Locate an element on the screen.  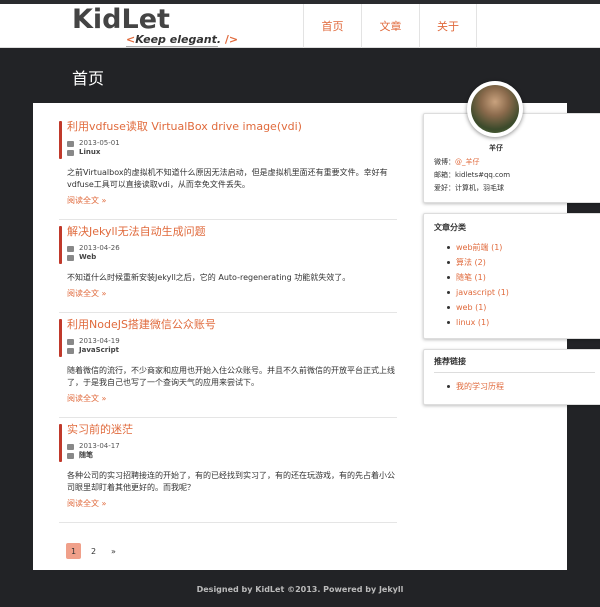
nav-item-about: 关于 is located at coordinates (448, 26).